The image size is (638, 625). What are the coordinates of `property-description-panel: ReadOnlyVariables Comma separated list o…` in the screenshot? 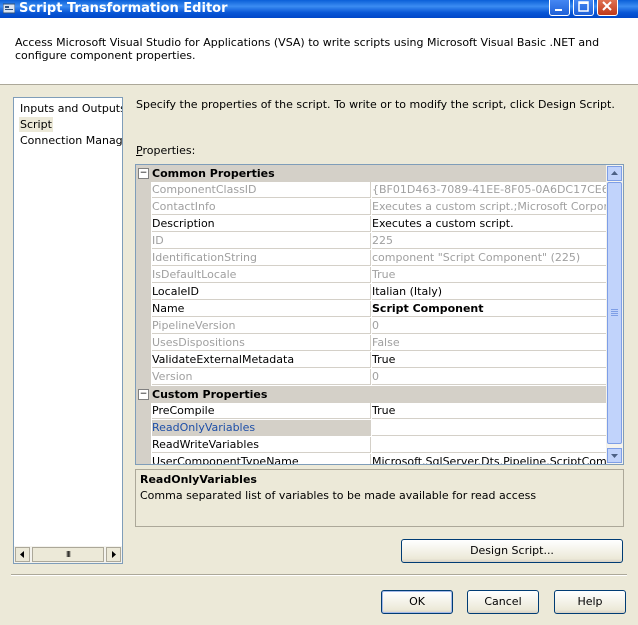 It's located at (379, 498).